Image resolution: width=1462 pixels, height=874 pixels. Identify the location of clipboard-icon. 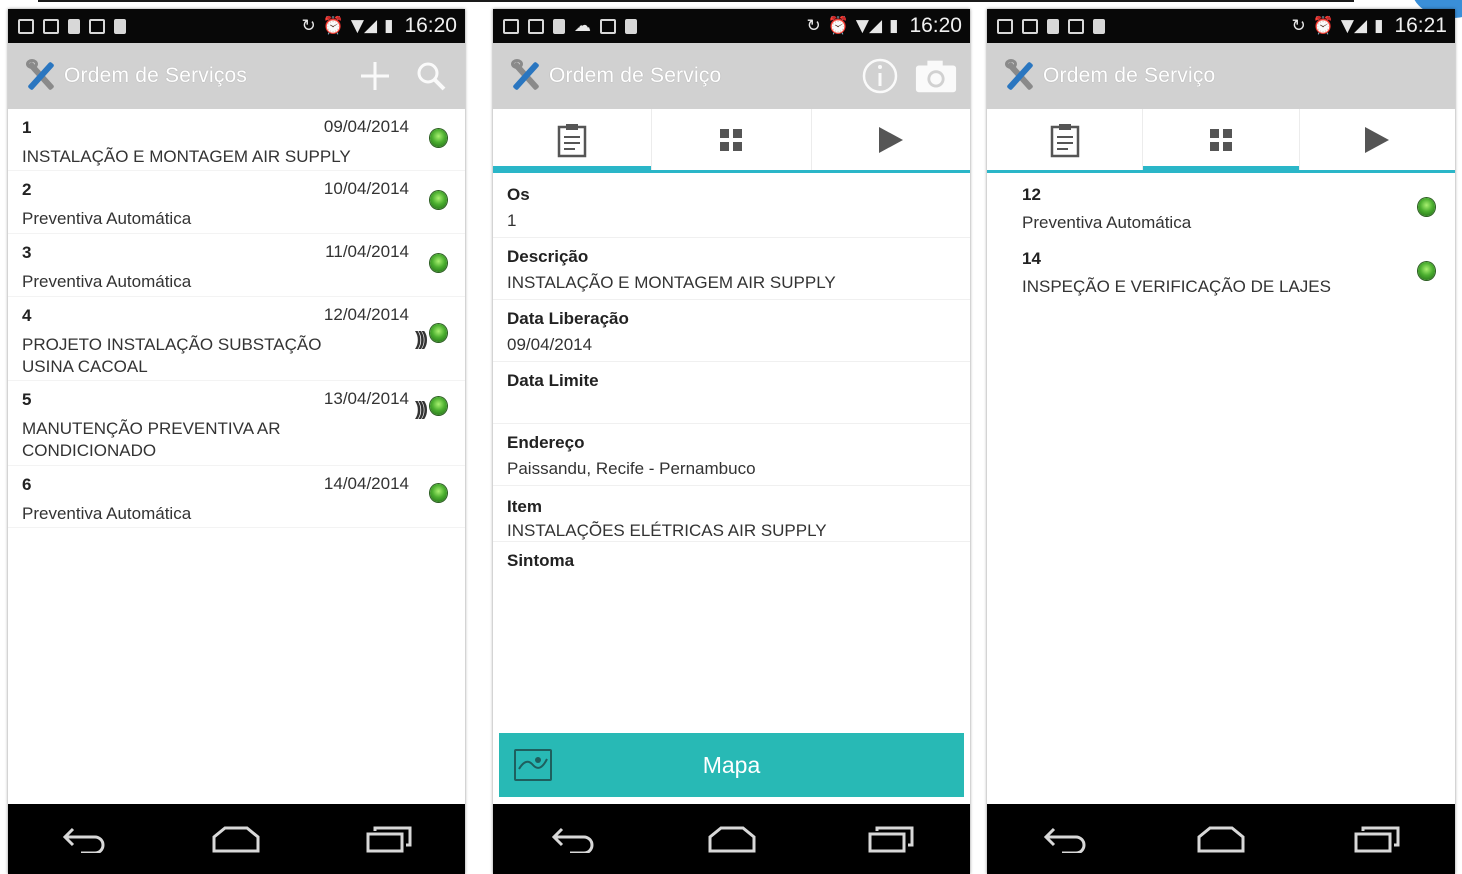
(572, 140).